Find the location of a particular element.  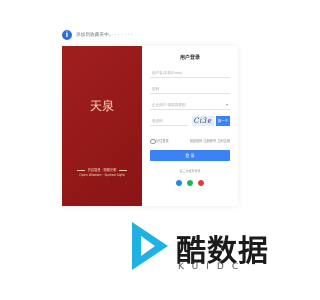

weibo-icon is located at coordinates (201, 183).